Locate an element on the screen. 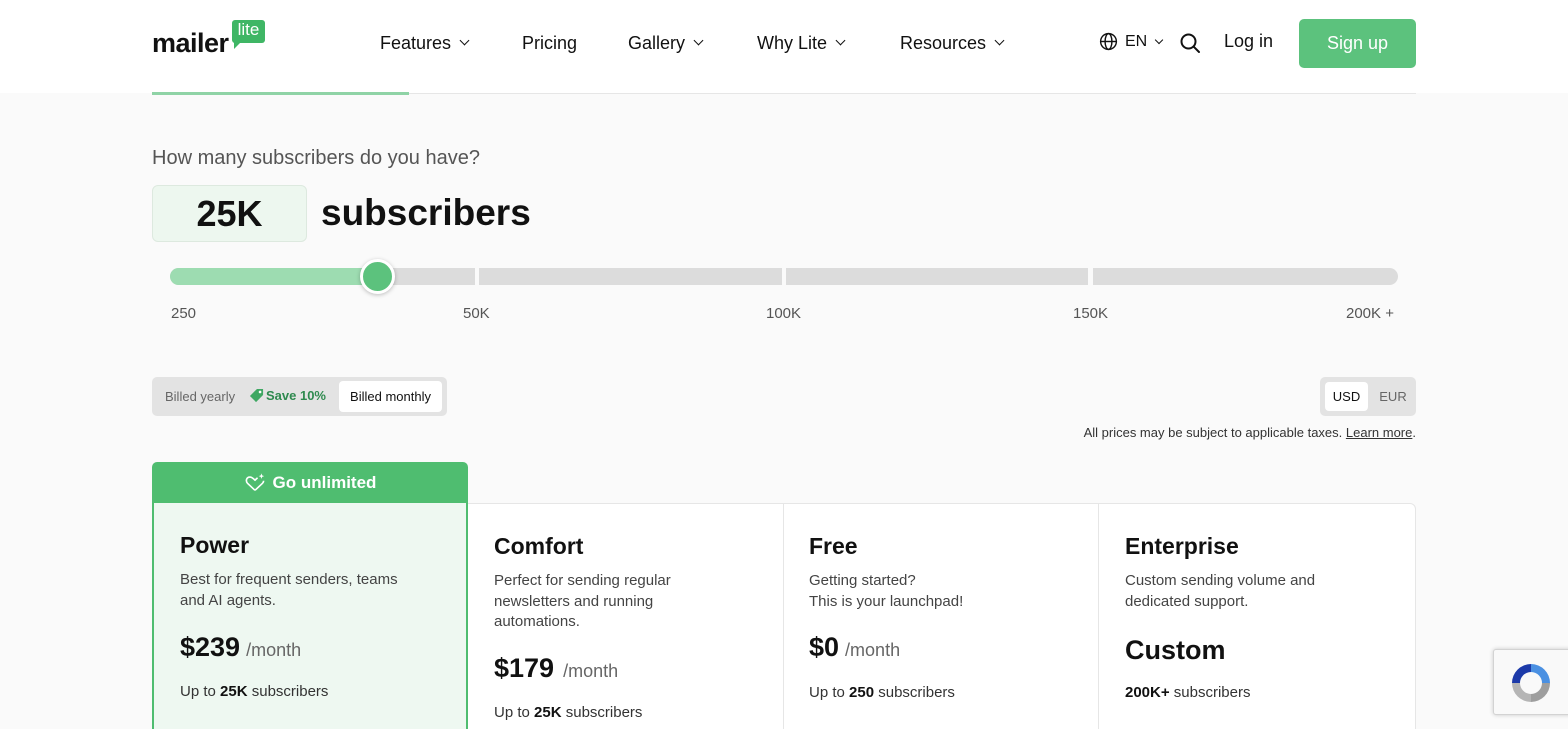 Image resolution: width=1568 pixels, height=729 pixels. search-icon is located at coordinates (1190, 43).